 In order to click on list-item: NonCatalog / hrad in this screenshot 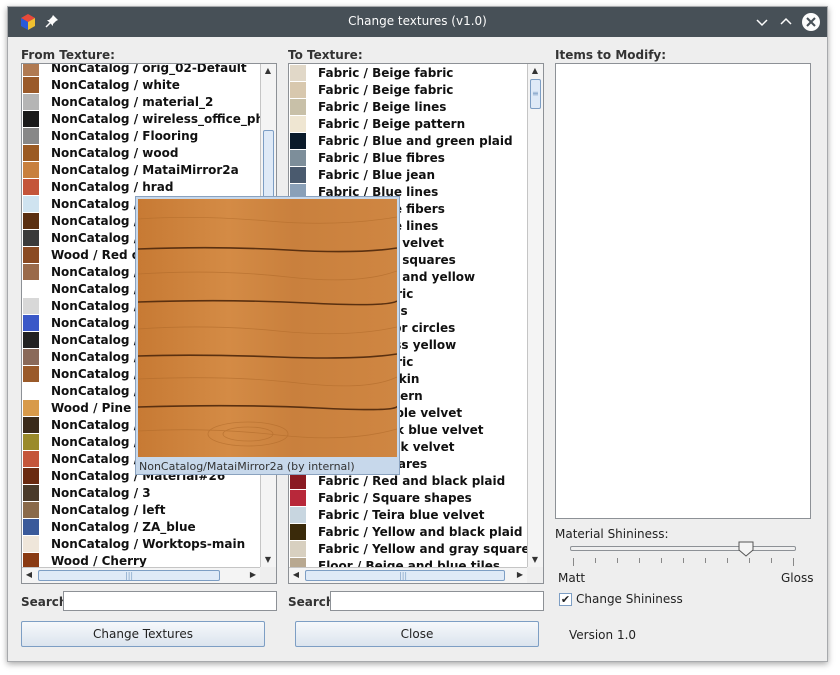, I will do `click(141, 186)`.